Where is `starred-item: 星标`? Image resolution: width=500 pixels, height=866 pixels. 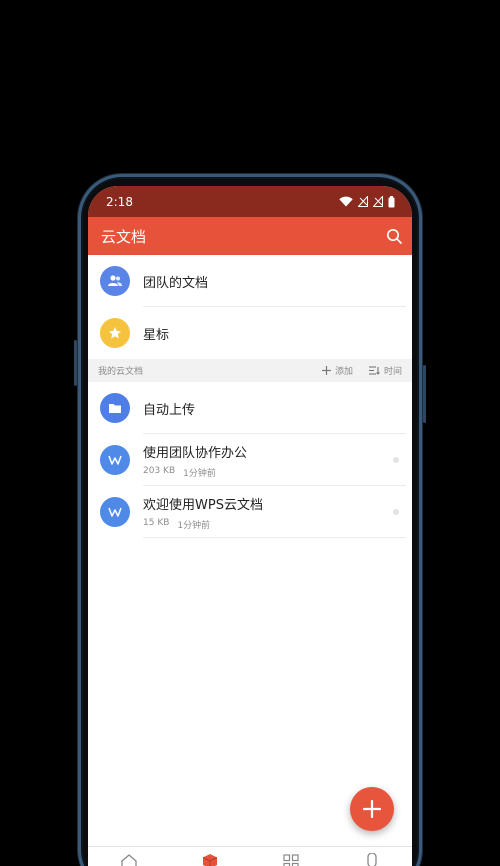
starred-item: 星标 is located at coordinates (250, 333).